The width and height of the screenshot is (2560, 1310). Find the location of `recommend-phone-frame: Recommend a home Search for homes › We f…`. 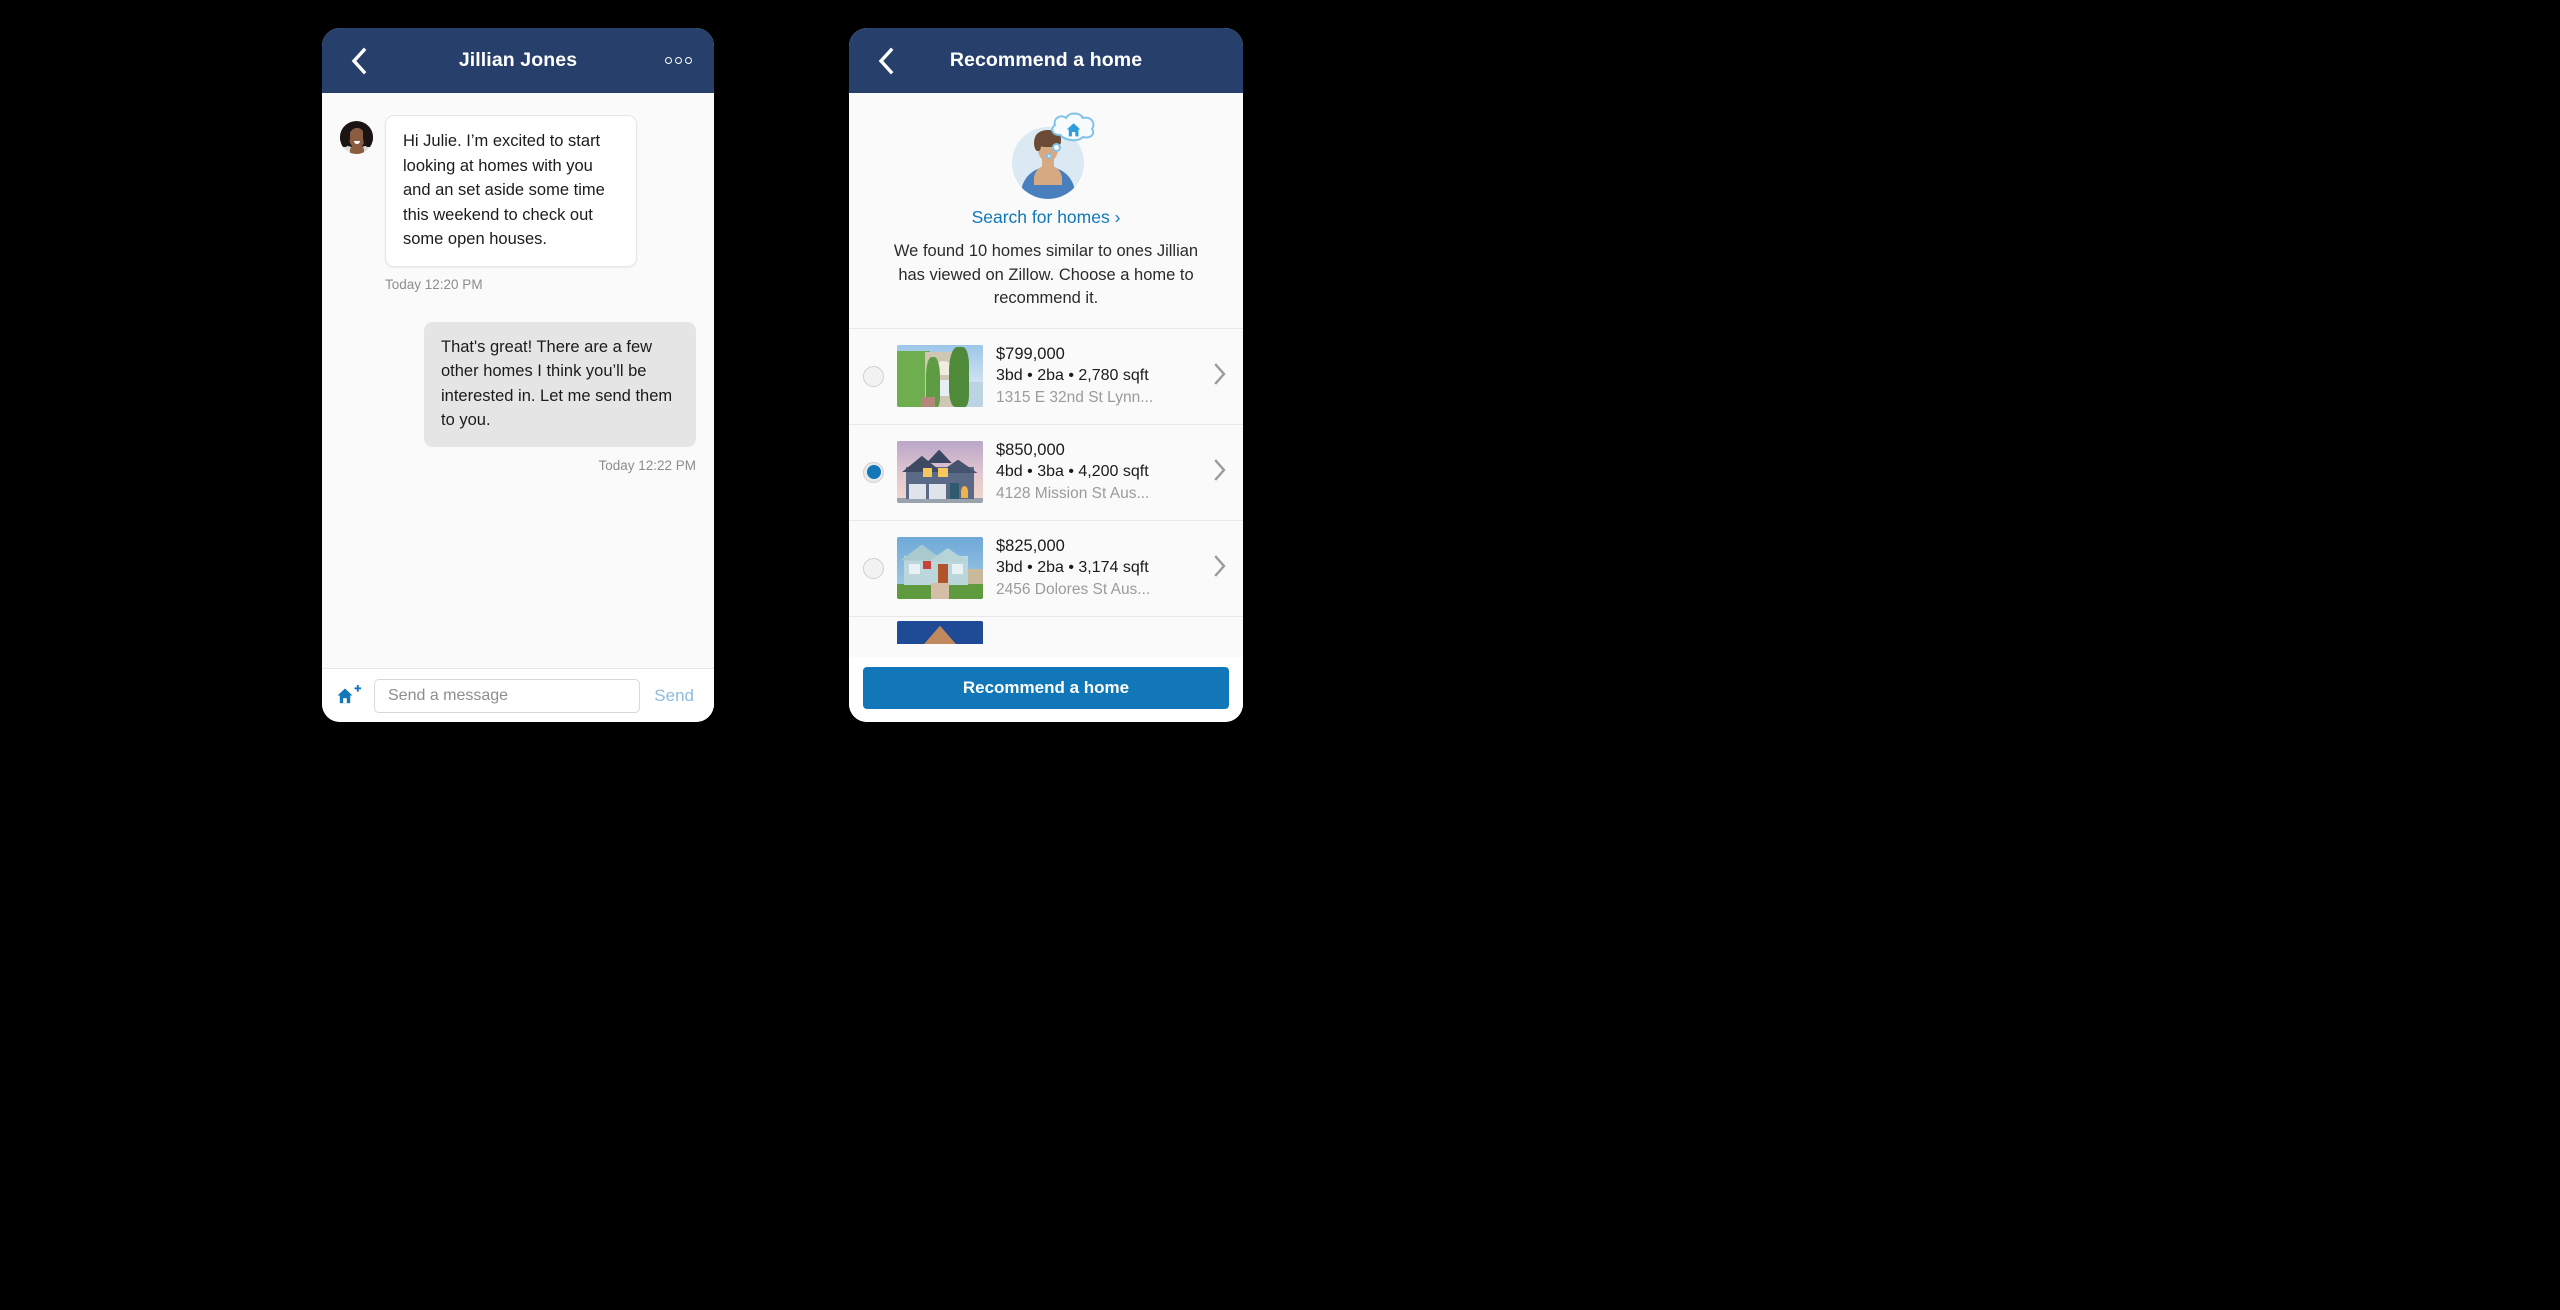

recommend-phone-frame: Recommend a home Search for homes › We f… is located at coordinates (1046, 375).